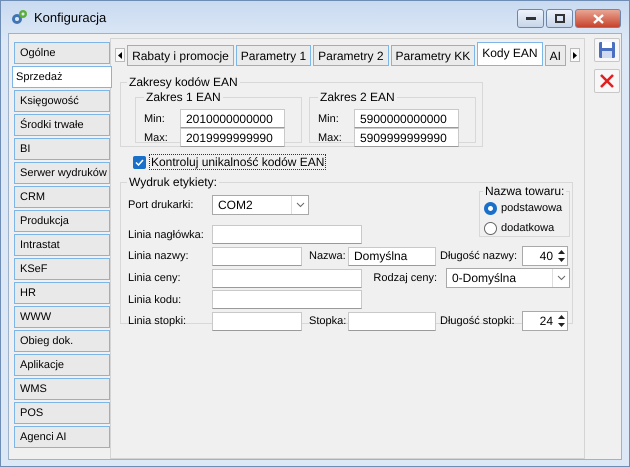 Image resolution: width=630 pixels, height=467 pixels. I want to click on checkbox-label: Kontroluj unikalność kodów EAN, so click(237, 162).